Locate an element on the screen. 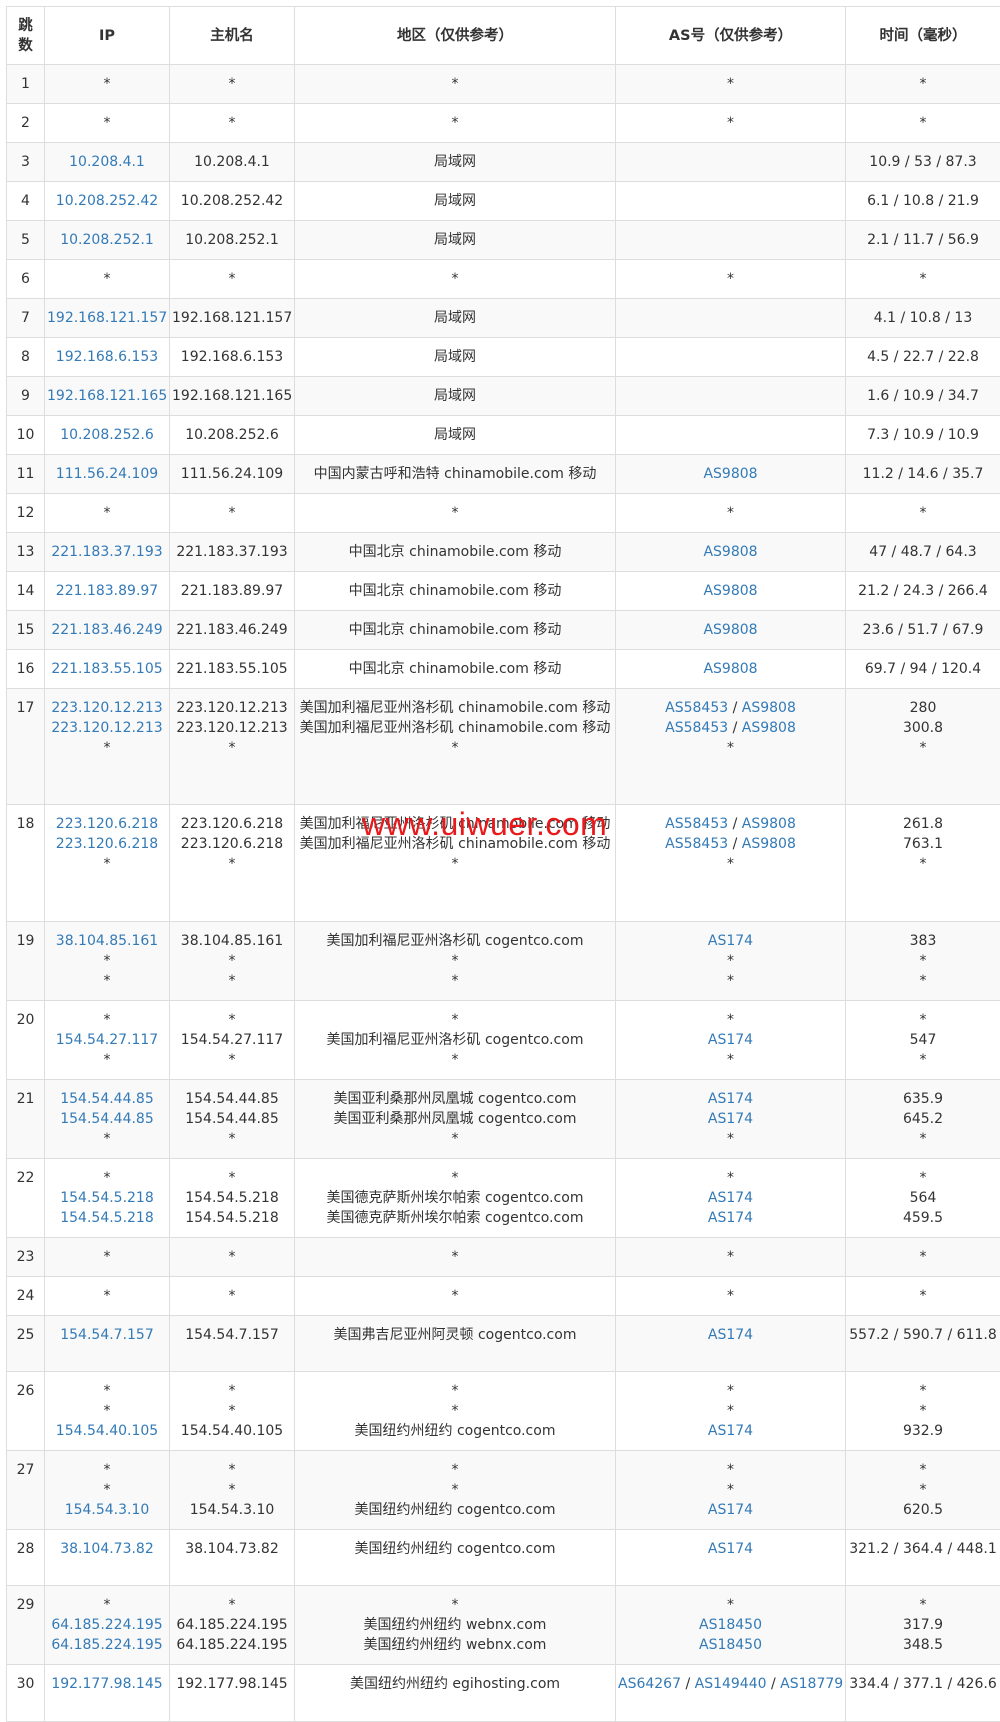 This screenshot has height=1722, width=1000. ip-link: 192.168.6.153 is located at coordinates (107, 357).